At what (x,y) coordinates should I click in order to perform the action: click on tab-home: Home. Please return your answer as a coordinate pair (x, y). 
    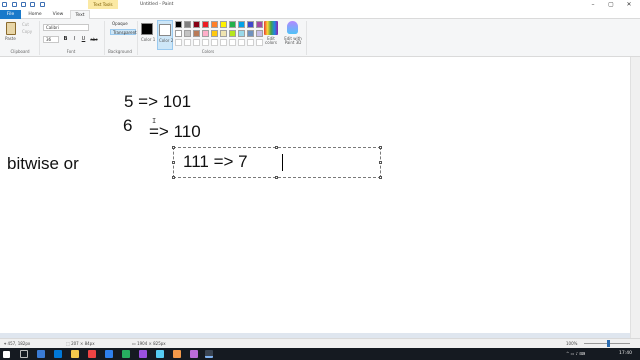
    Looking at the image, I should click on (35, 14).